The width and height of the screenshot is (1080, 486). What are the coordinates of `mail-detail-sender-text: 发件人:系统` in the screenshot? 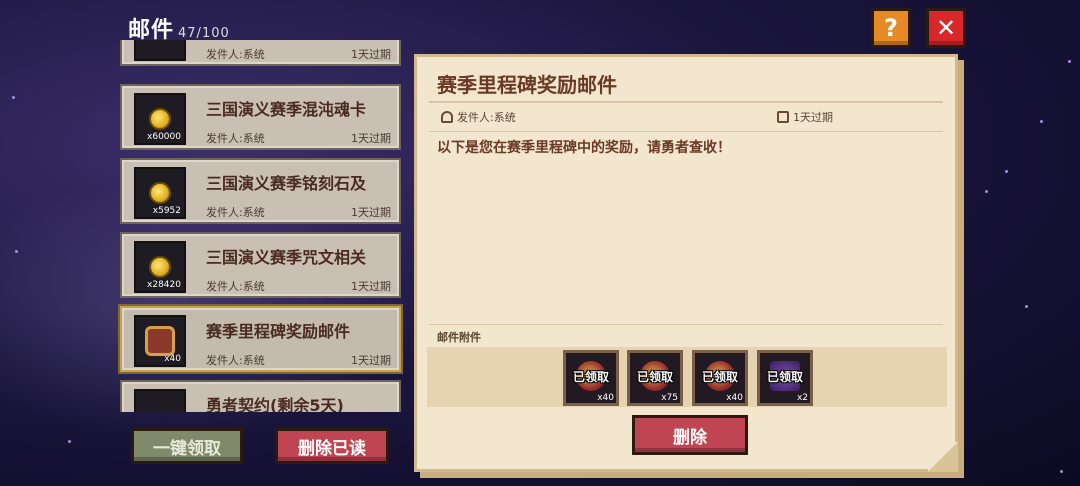 It's located at (486, 117).